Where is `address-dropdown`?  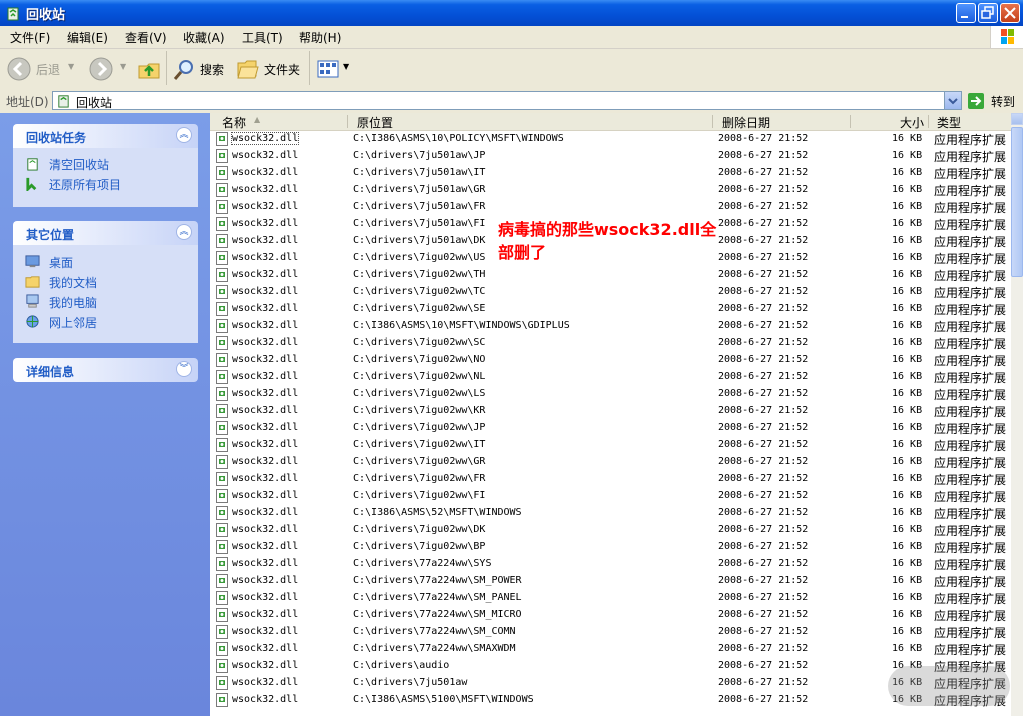 address-dropdown is located at coordinates (952, 100).